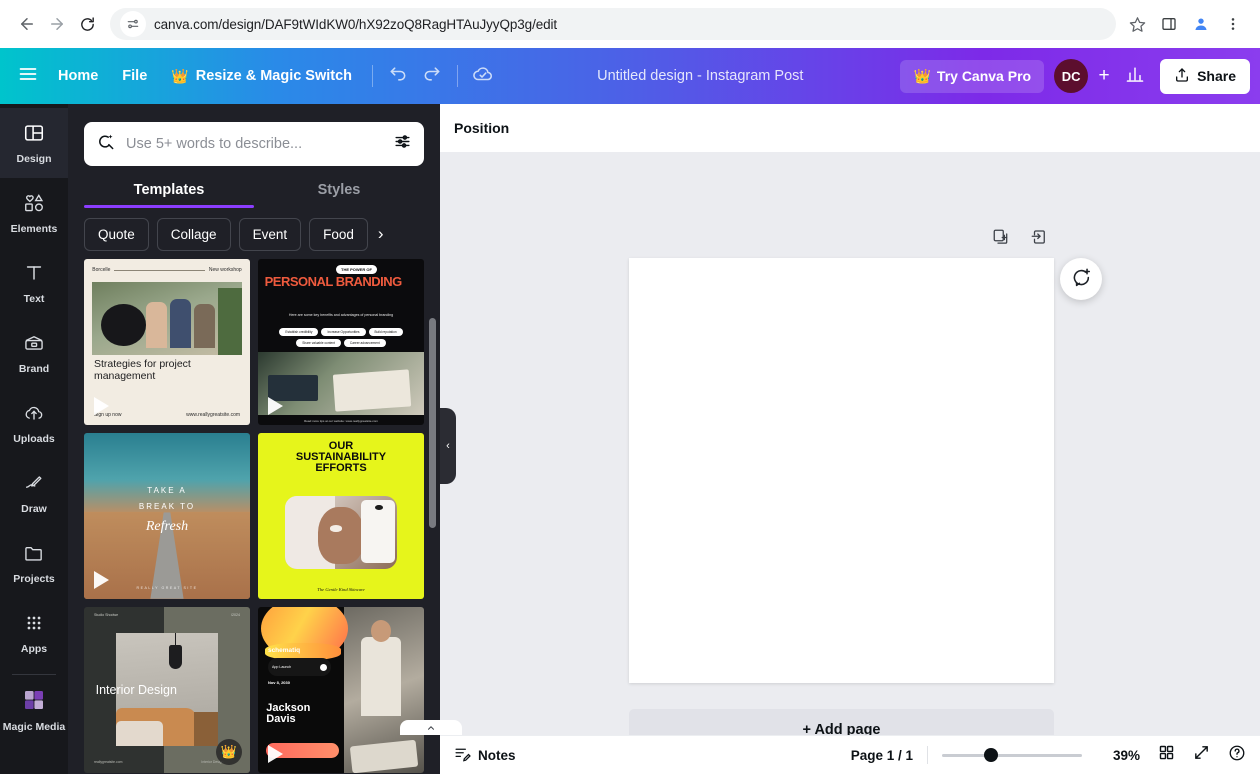 This screenshot has height=774, width=1260. Describe the element at coordinates (927, 755) in the screenshot. I see `bottom-divider` at that location.